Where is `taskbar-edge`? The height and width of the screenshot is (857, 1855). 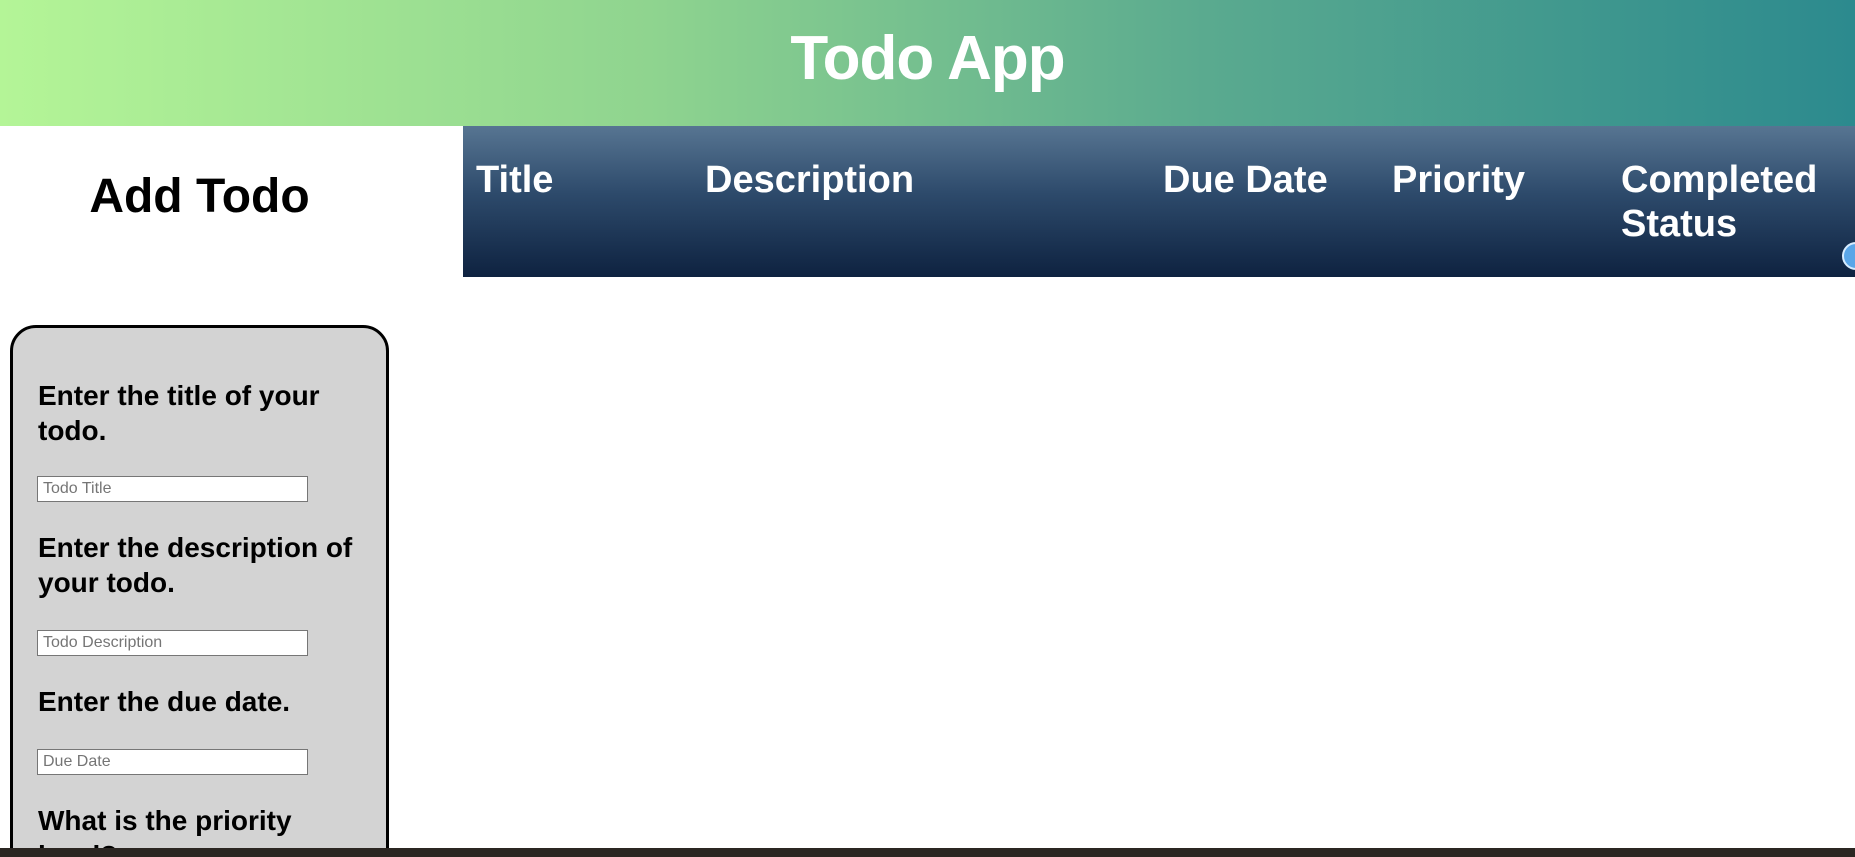 taskbar-edge is located at coordinates (927, 852).